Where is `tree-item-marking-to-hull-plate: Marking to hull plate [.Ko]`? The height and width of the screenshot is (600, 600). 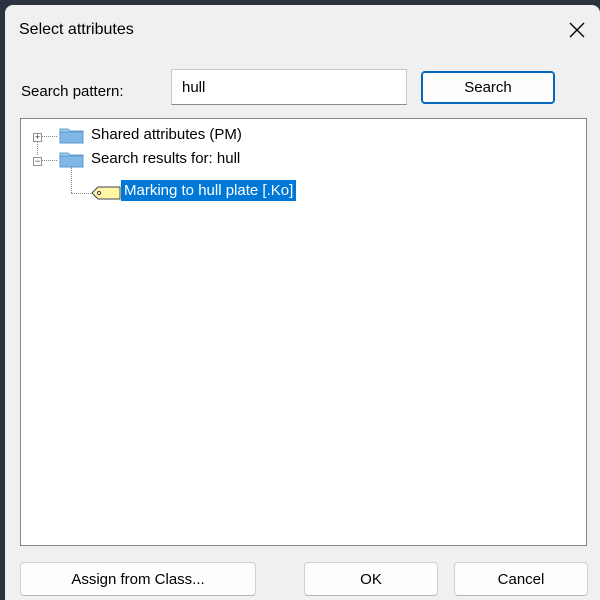
tree-item-marking-to-hull-plate: Marking to hull plate [.Ko] is located at coordinates (191, 191).